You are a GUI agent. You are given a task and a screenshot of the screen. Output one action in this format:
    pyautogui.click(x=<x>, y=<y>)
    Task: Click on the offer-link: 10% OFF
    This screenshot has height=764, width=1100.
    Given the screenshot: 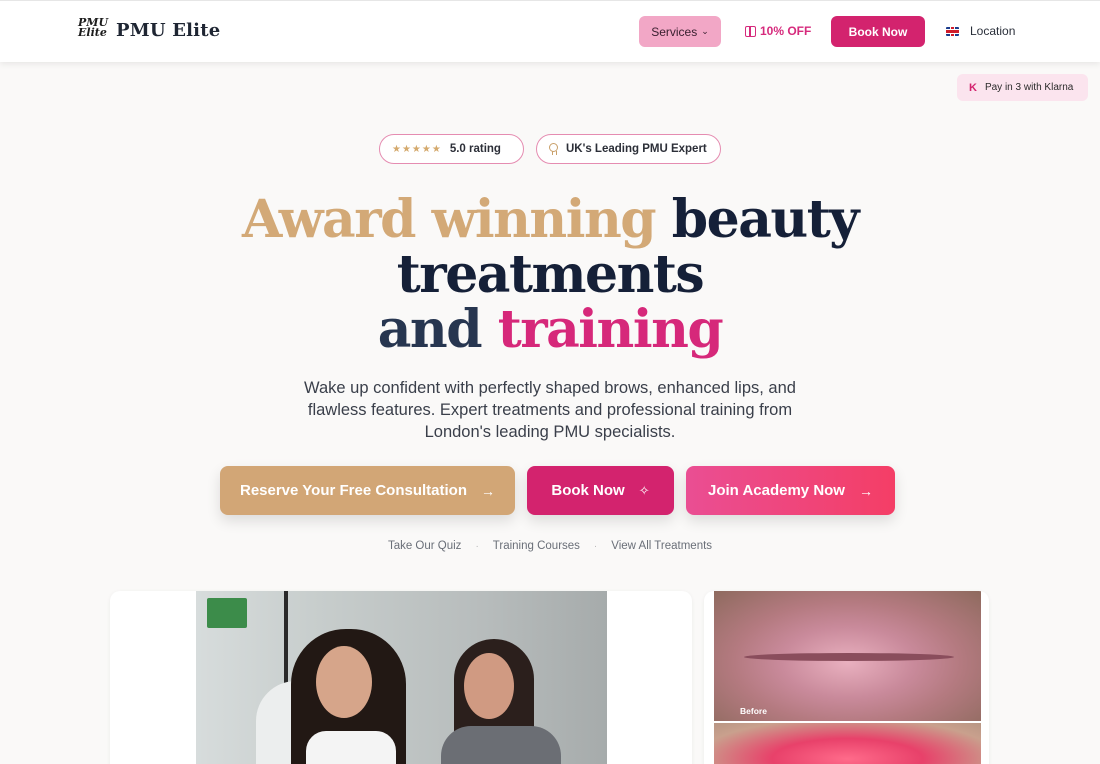 What is the action you would take?
    pyautogui.click(x=778, y=31)
    